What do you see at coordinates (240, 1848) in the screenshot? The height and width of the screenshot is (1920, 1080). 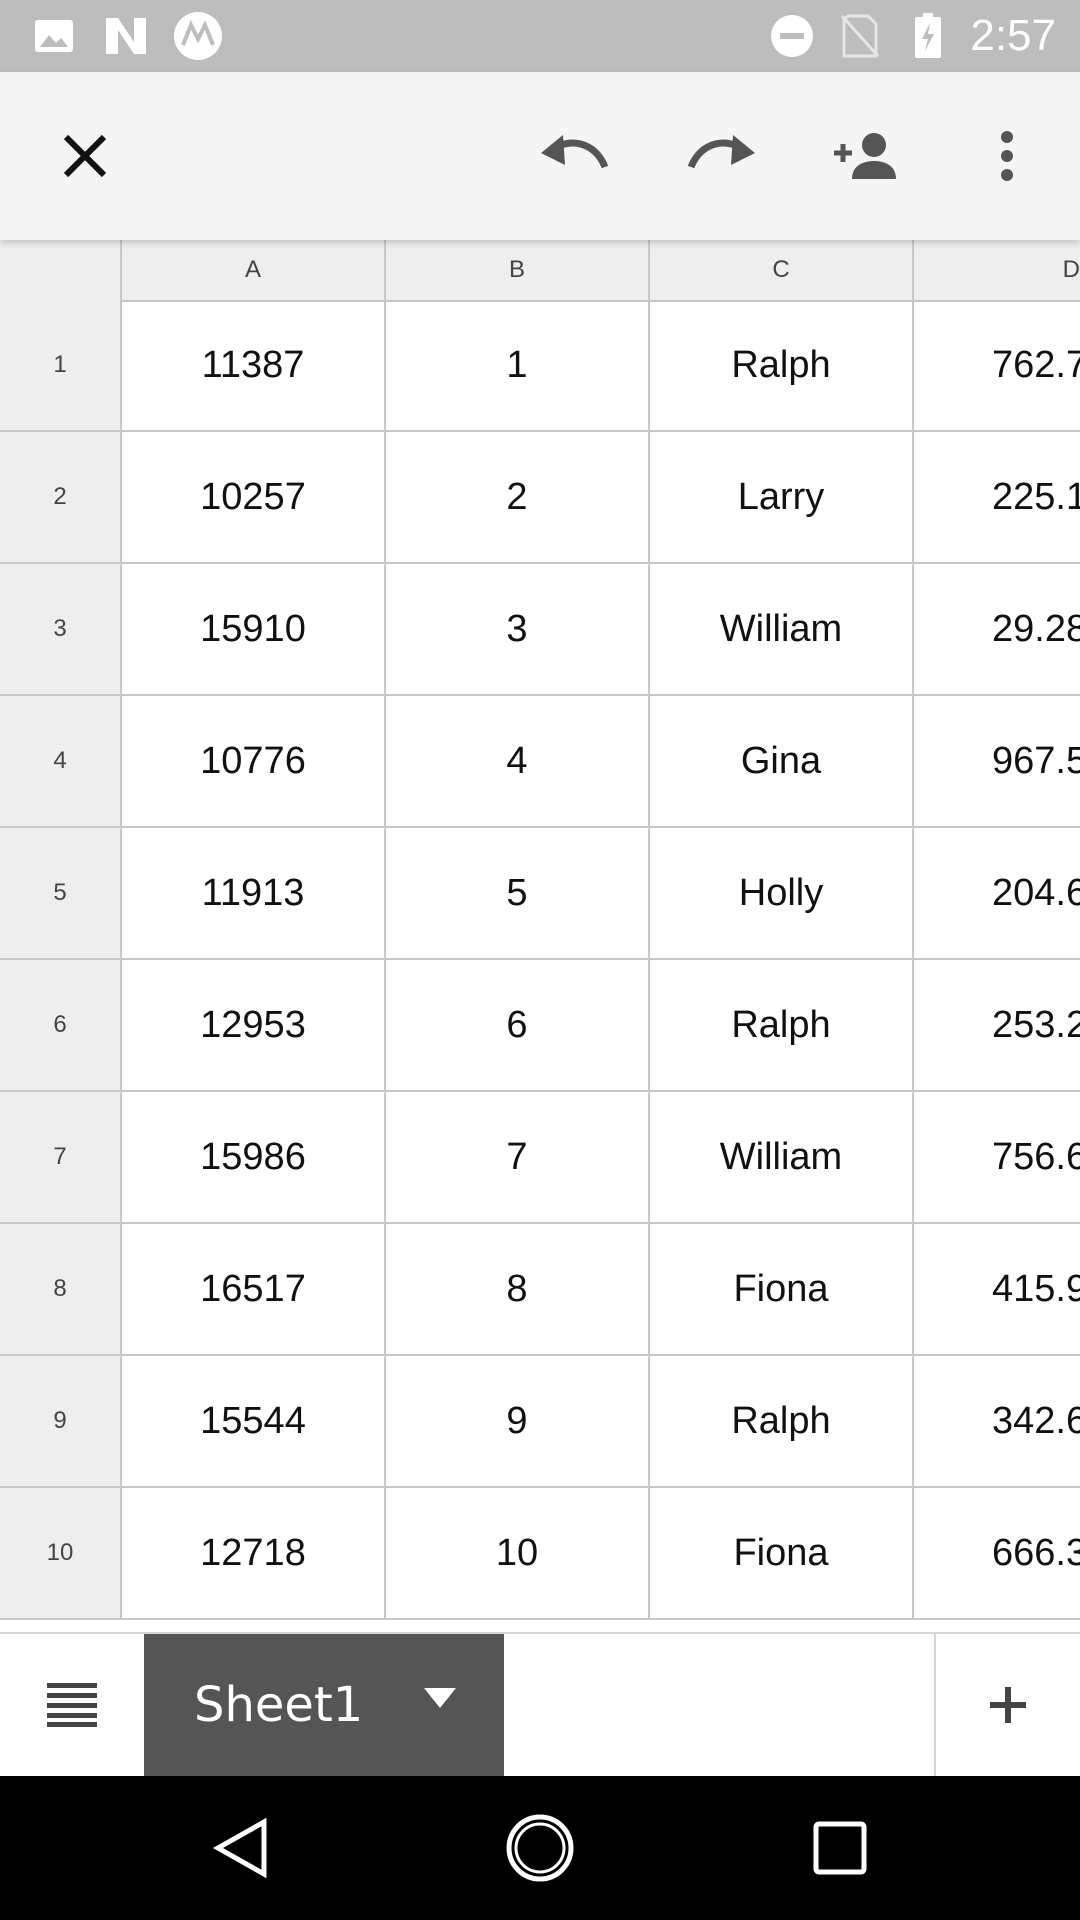 I see `back-icon` at bounding box center [240, 1848].